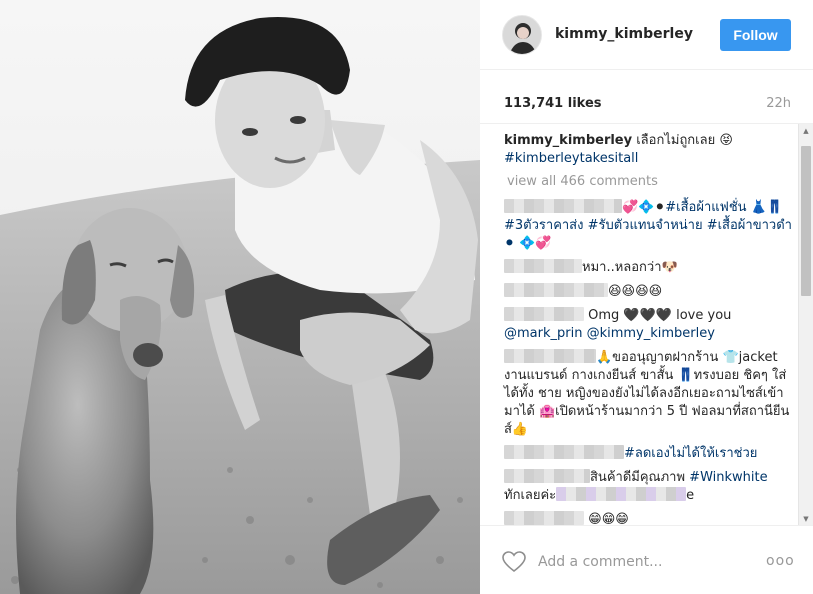  What do you see at coordinates (651, 333) in the screenshot?
I see `mention-link: @kimmy_kimberley` at bounding box center [651, 333].